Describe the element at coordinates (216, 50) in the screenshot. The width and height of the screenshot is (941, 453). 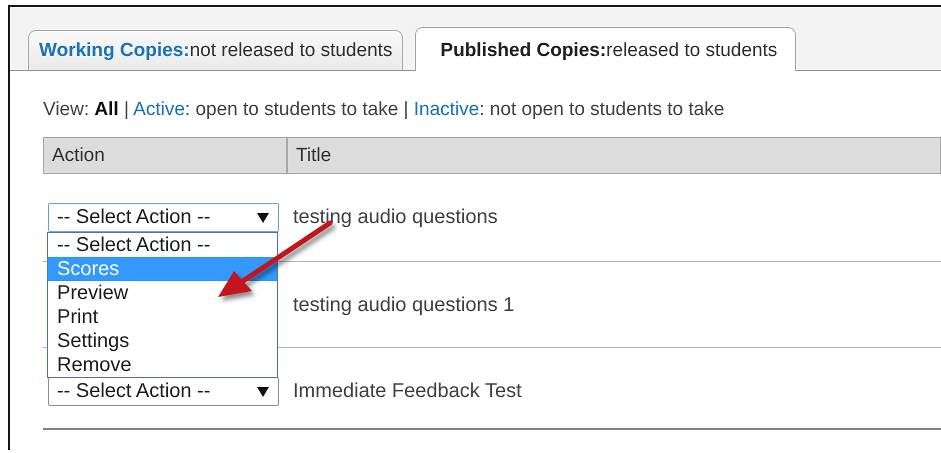
I see `tab: Working Copies:not released to students` at that location.